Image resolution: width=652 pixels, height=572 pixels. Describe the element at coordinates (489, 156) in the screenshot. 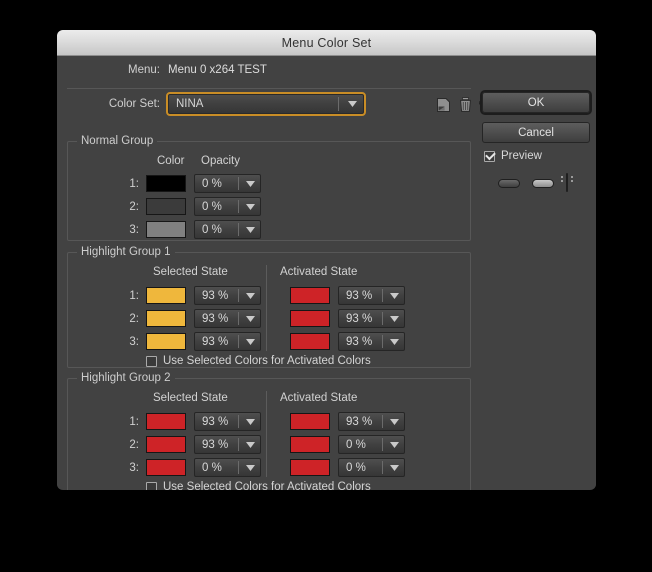

I see `preview-checkbox` at that location.